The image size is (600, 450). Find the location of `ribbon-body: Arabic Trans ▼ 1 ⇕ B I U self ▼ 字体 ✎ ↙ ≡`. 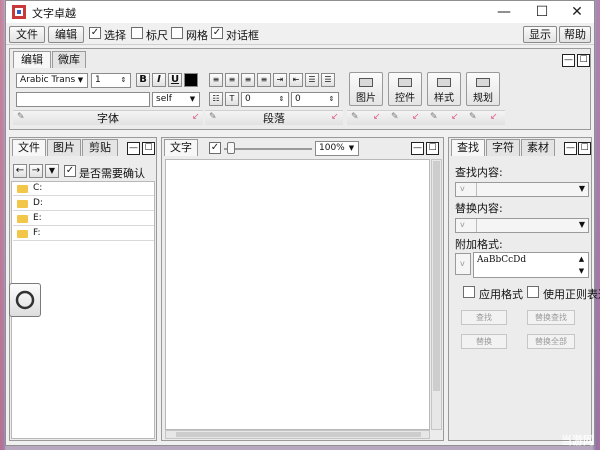

ribbon-body: Arabic Trans ▼ 1 ⇕ B I U self ▼ 字体 ✎ ↙ ≡ is located at coordinates (300, 99).